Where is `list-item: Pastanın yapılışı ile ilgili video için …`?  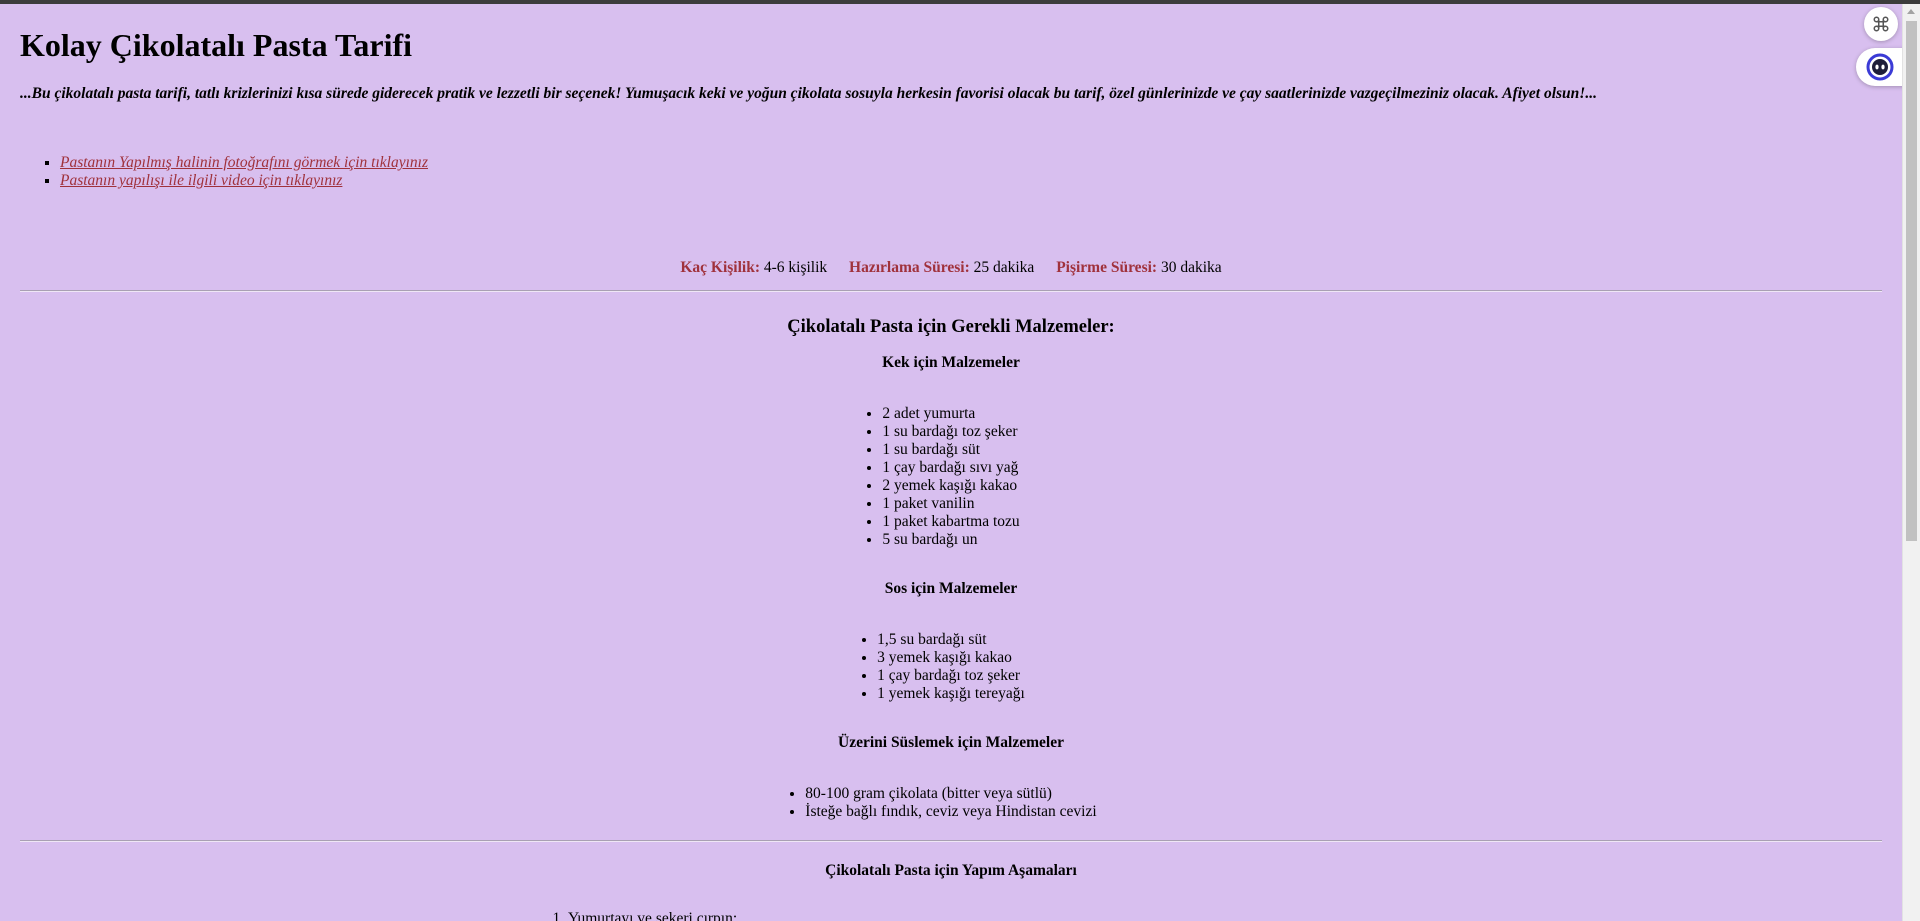 list-item: Pastanın yapılışı ile ilgili video için … is located at coordinates (244, 181).